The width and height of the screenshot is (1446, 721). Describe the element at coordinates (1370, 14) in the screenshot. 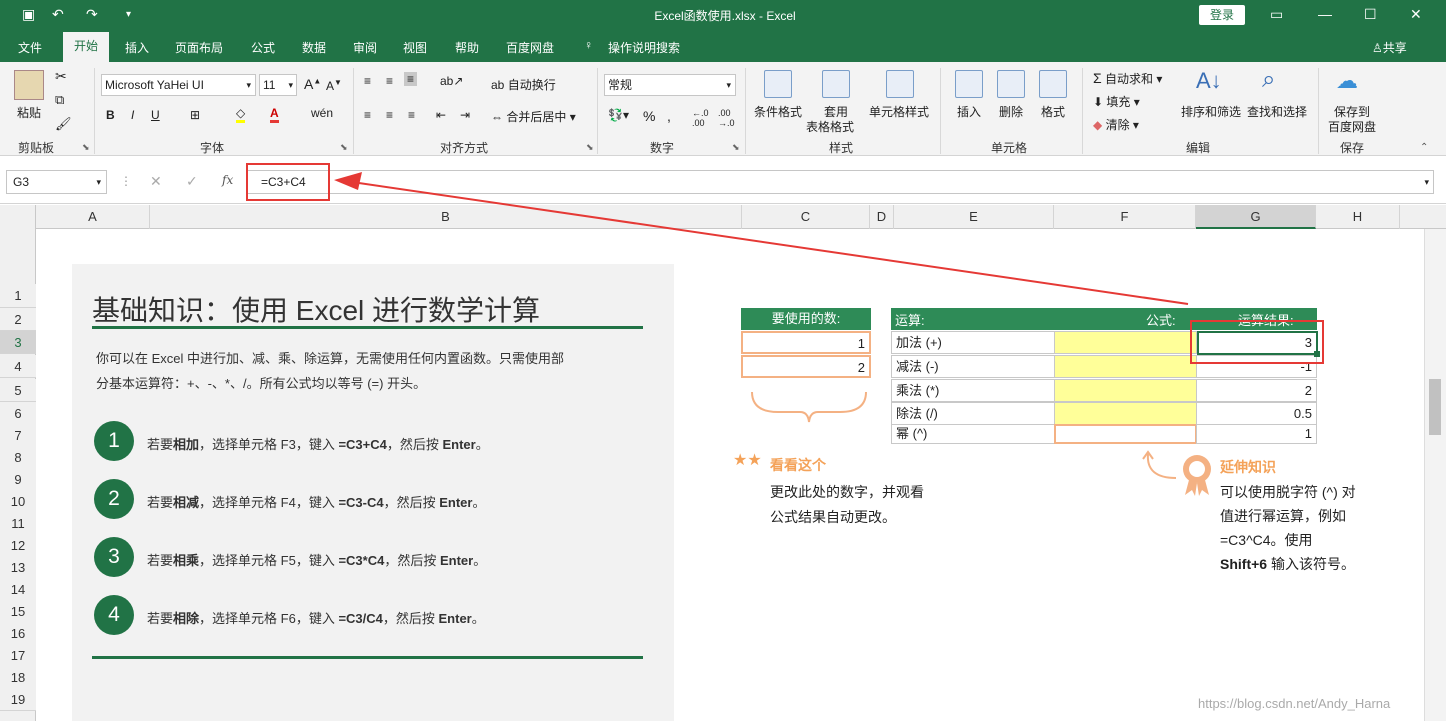

I see `maximize-icon: ☐` at that location.